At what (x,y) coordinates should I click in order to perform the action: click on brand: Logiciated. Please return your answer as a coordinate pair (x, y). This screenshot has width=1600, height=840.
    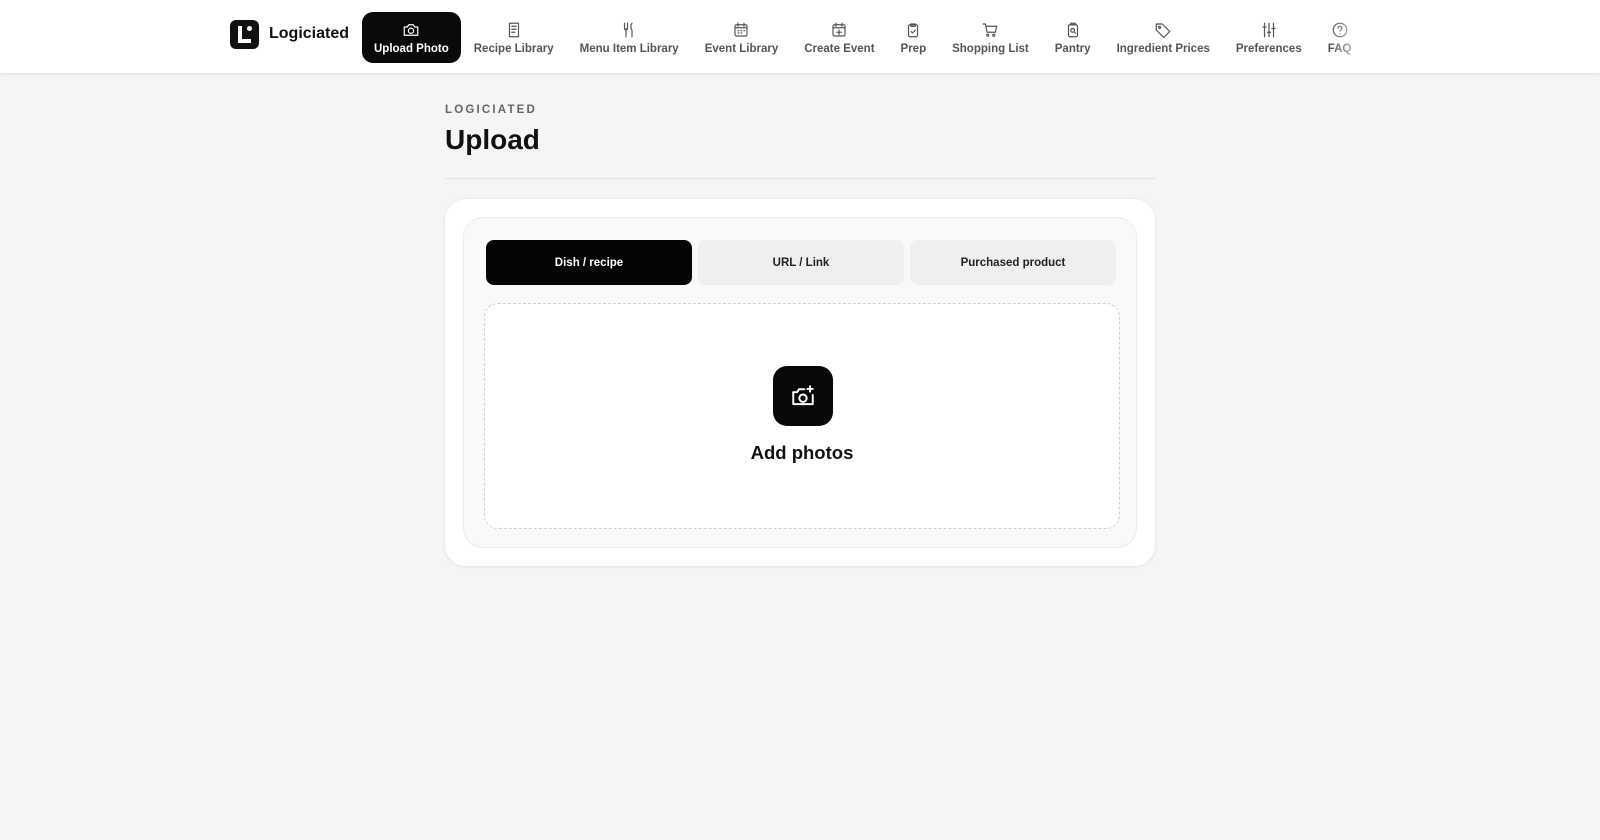
    Looking at the image, I should click on (289, 34).